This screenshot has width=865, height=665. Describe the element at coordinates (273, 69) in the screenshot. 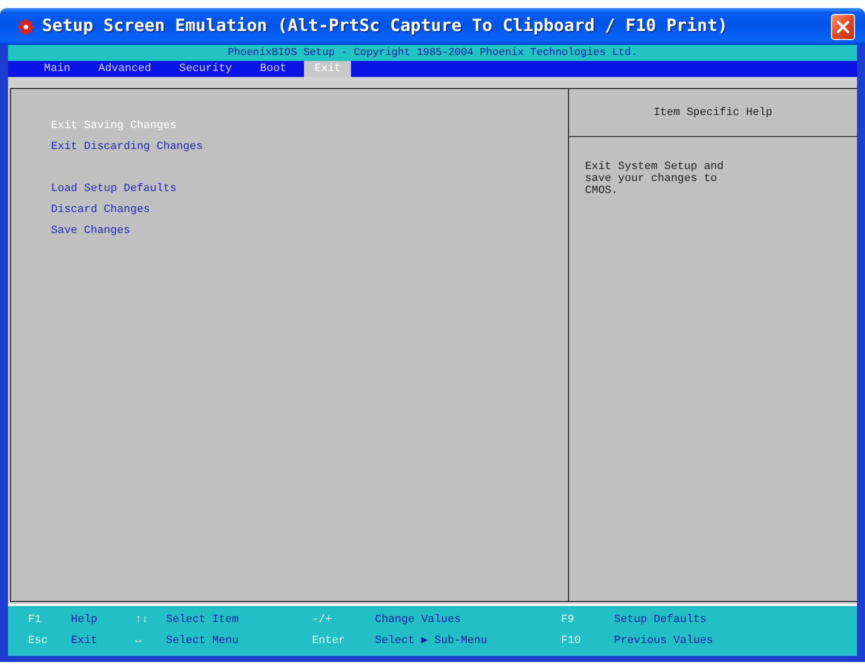

I see `menu-tab: Boot` at that location.